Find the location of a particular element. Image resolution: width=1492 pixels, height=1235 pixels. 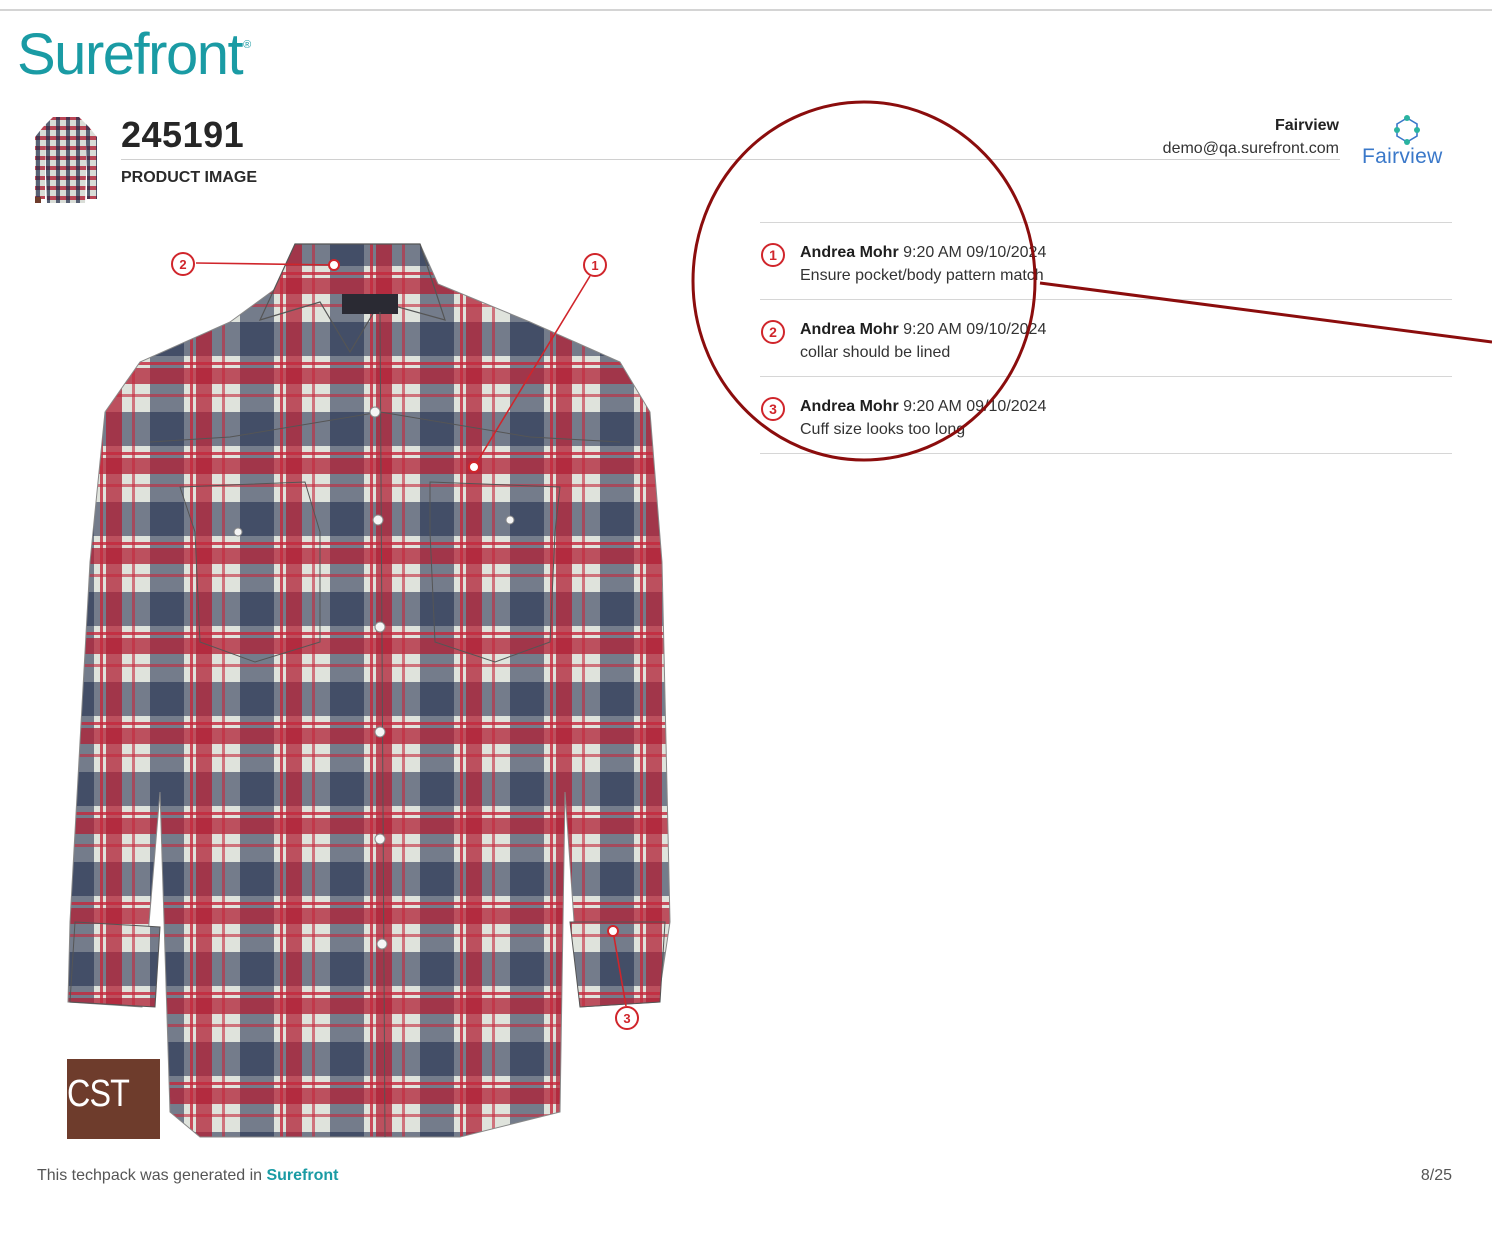

top-divider is located at coordinates (746, 10).